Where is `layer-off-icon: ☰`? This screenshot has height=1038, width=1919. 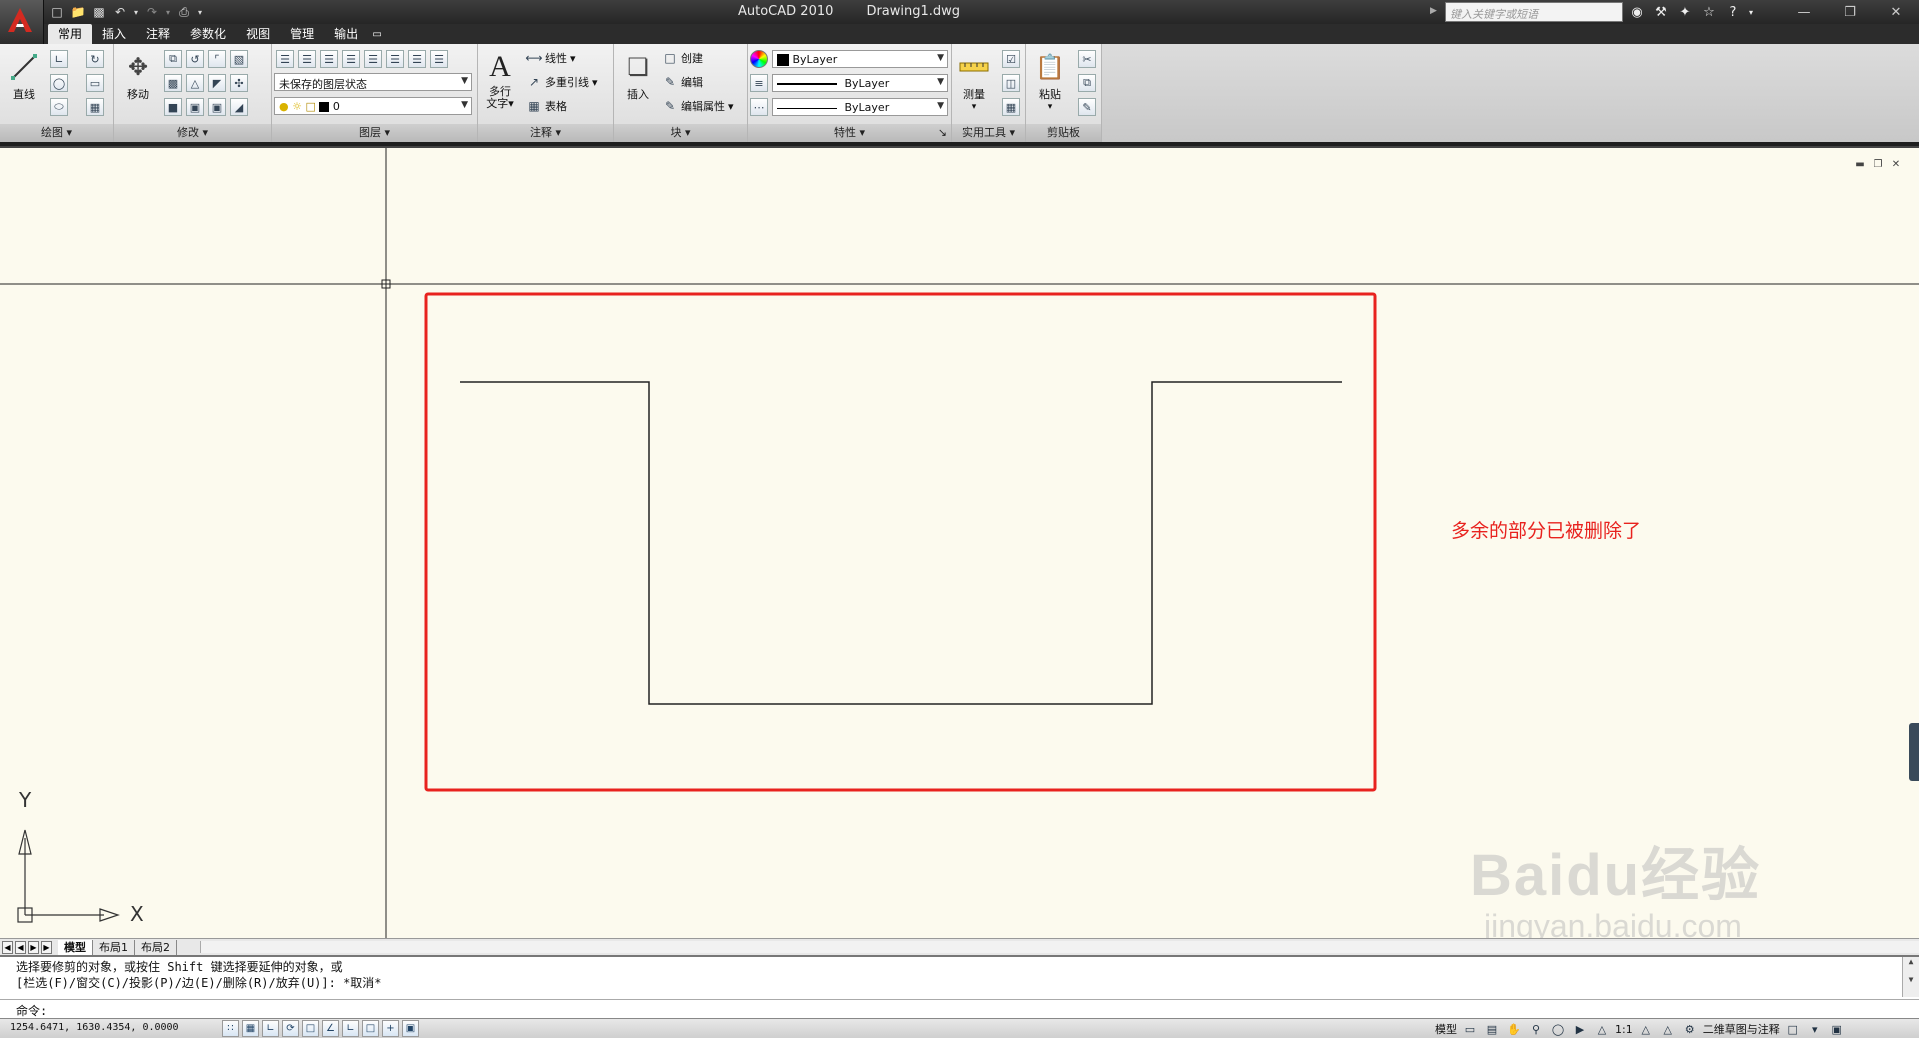 layer-off-icon: ☰ is located at coordinates (417, 59).